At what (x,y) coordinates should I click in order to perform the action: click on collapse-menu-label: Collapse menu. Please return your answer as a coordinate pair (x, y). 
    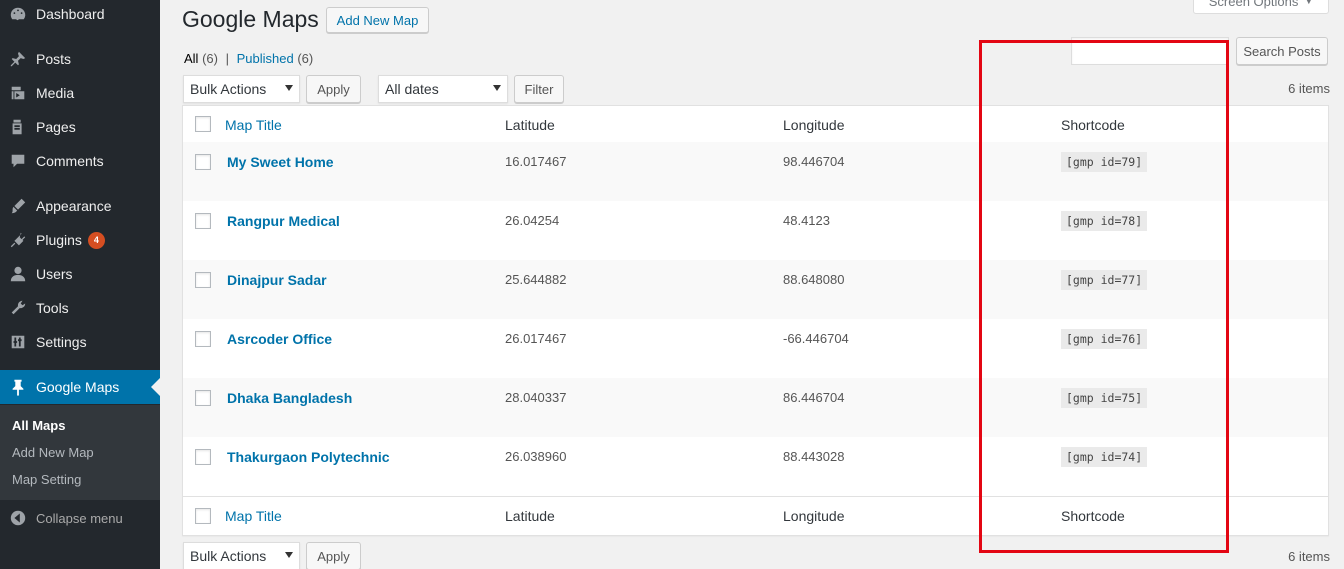
    Looking at the image, I should click on (79, 518).